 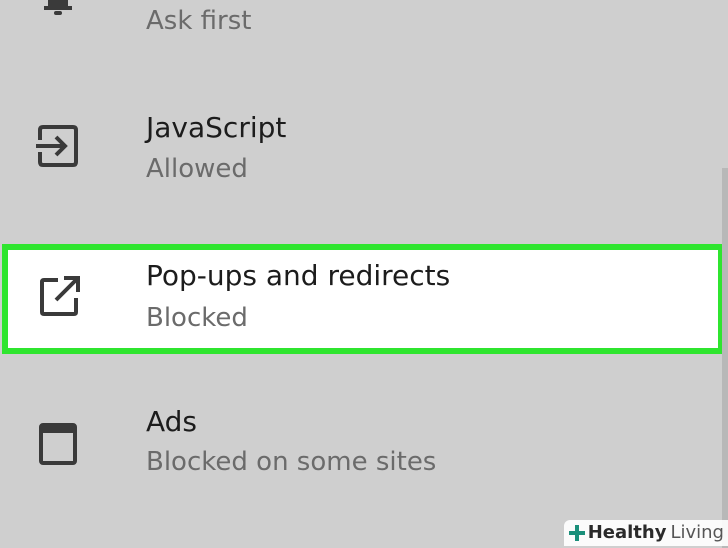 I want to click on settings-row-title: Ads, so click(x=172, y=421).